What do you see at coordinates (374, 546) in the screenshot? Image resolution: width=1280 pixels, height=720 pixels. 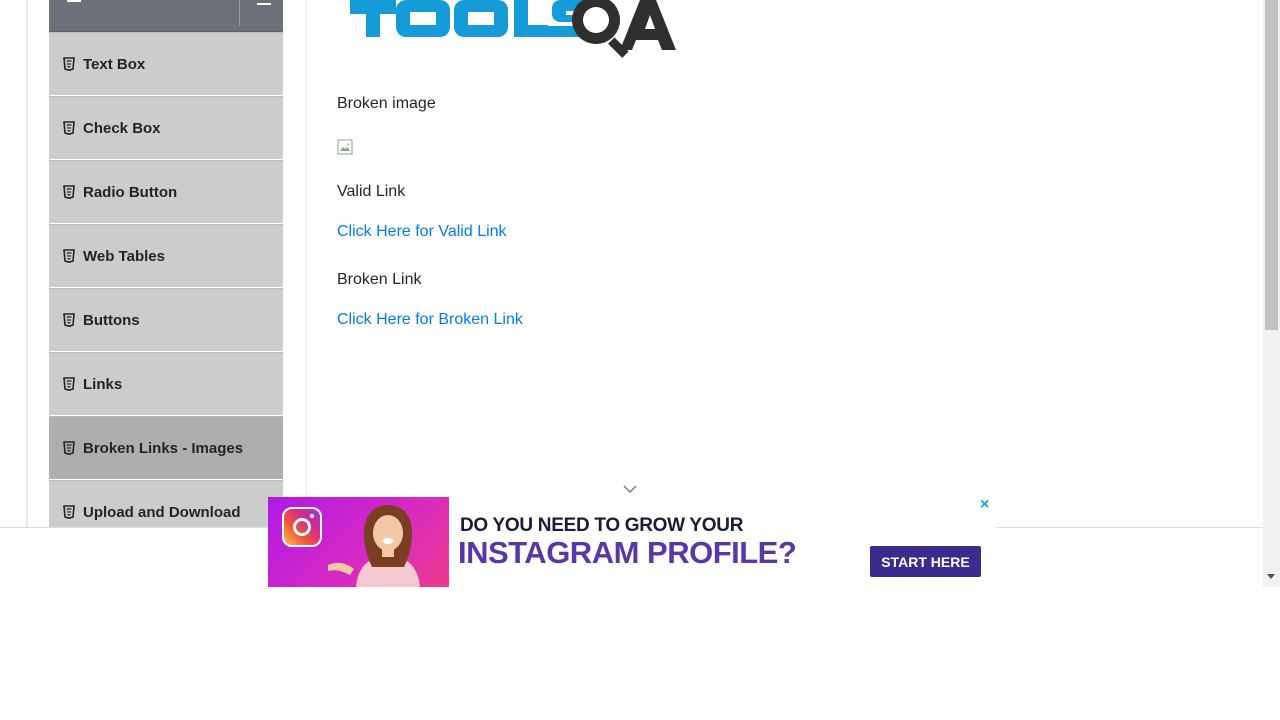 I see `woman-illustration` at bounding box center [374, 546].